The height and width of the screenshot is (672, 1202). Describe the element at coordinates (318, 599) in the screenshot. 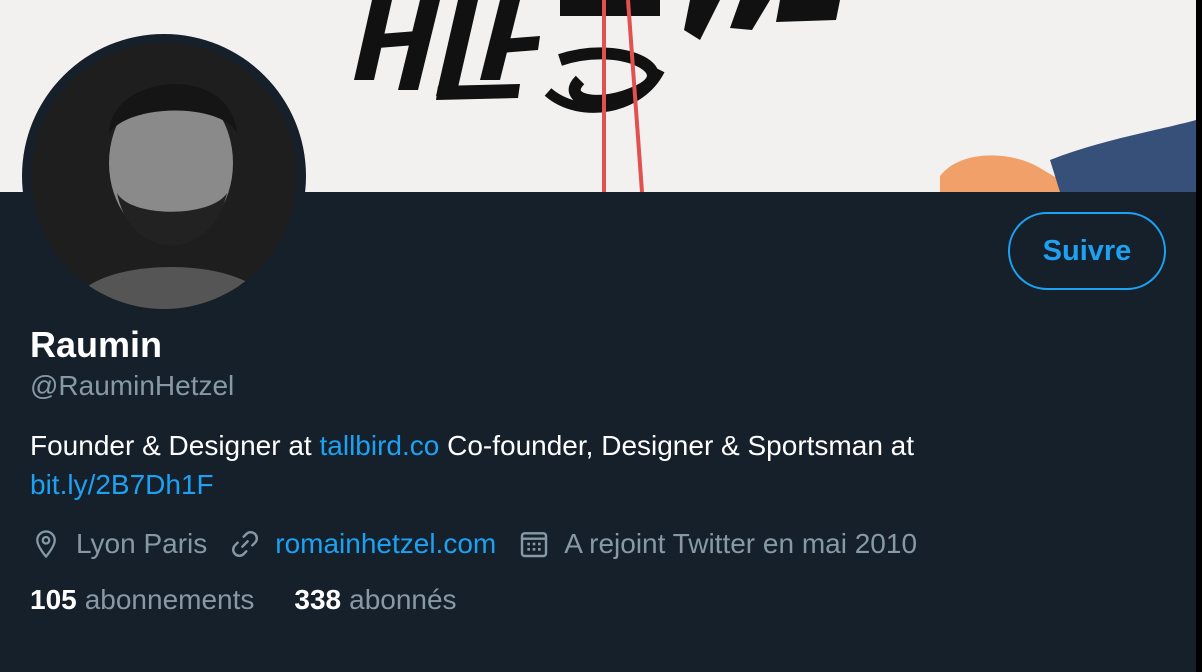

I see `followers-count: 338` at that location.